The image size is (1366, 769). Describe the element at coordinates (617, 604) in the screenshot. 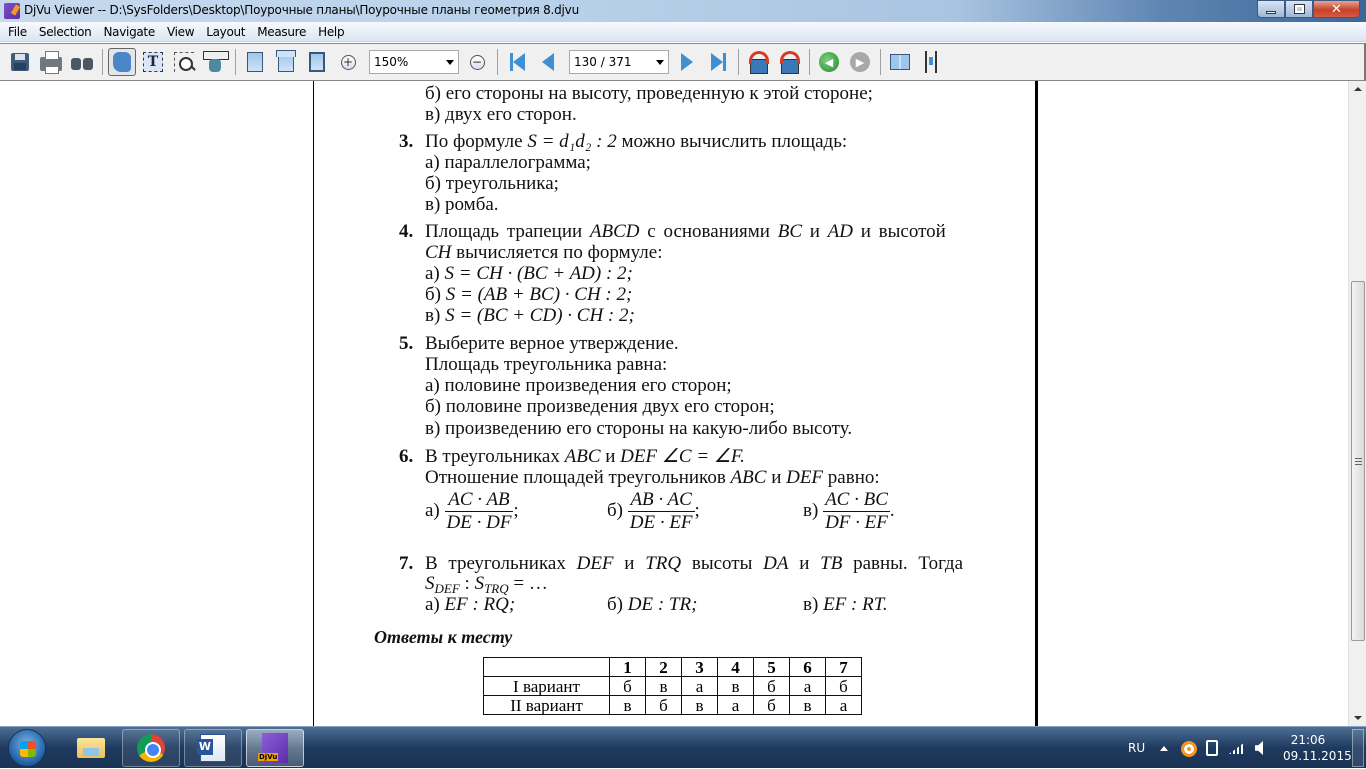

I see `q7b-label: б)` at that location.